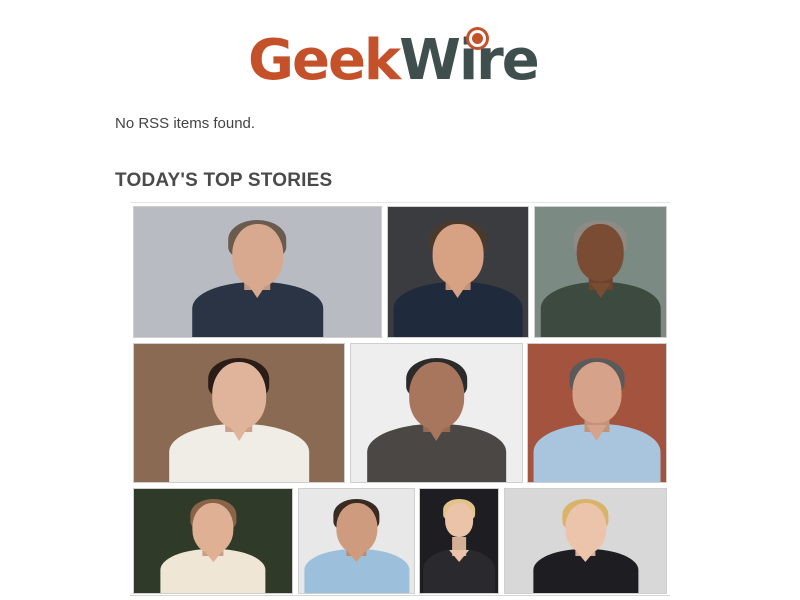 Image resolution: width=800 pixels, height=600 pixels. Describe the element at coordinates (224, 180) in the screenshot. I see `top-stories-heading: TODAY'S TOP STORIES` at that location.